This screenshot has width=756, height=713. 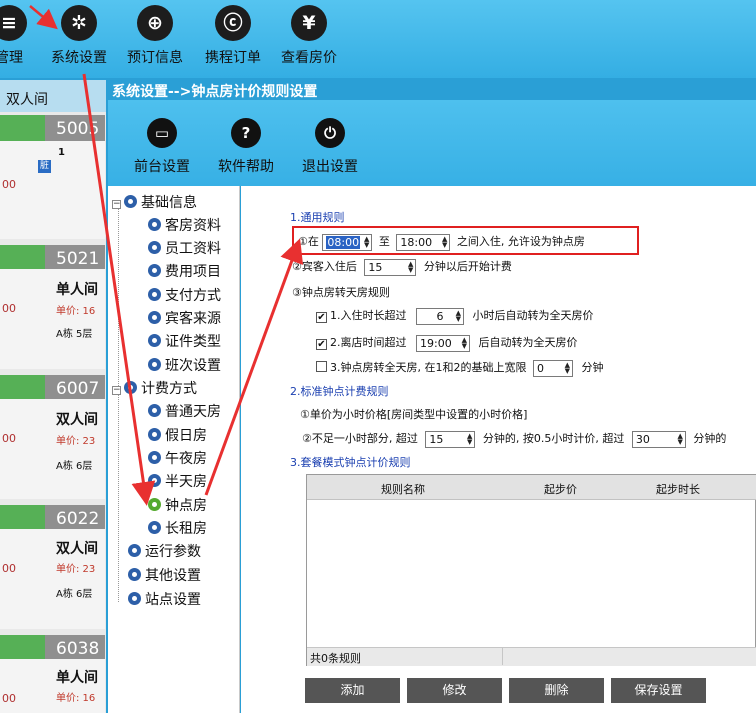 I want to click on arrow-to-settings, so click(x=43, y=17).